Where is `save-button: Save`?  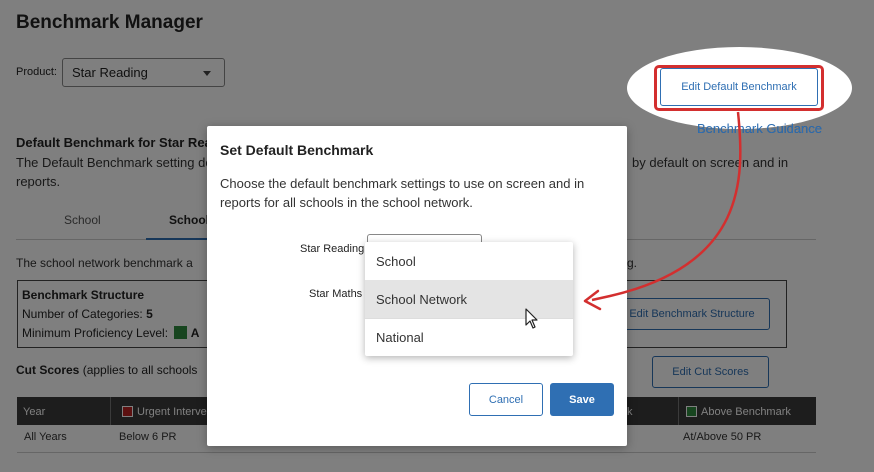
save-button: Save is located at coordinates (582, 399).